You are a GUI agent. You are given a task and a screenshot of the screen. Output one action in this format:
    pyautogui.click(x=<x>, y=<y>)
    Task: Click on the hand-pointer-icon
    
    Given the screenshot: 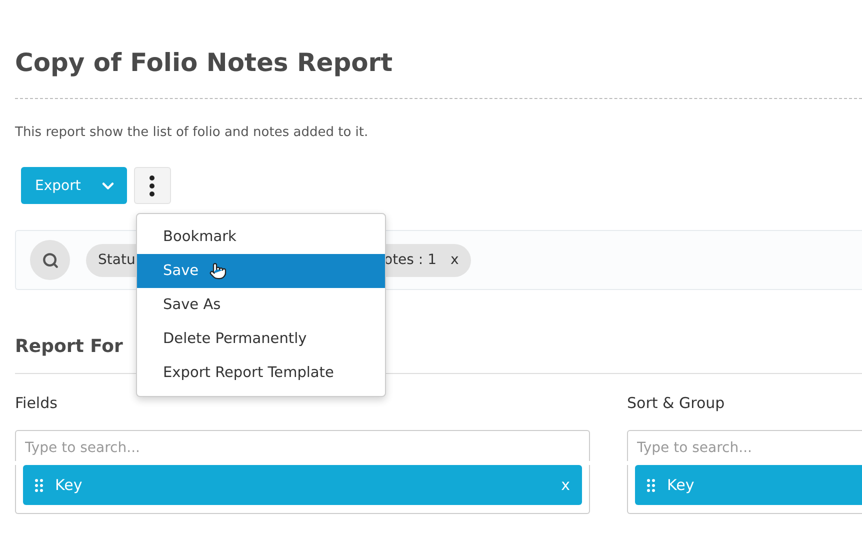 What is the action you would take?
    pyautogui.click(x=217, y=271)
    